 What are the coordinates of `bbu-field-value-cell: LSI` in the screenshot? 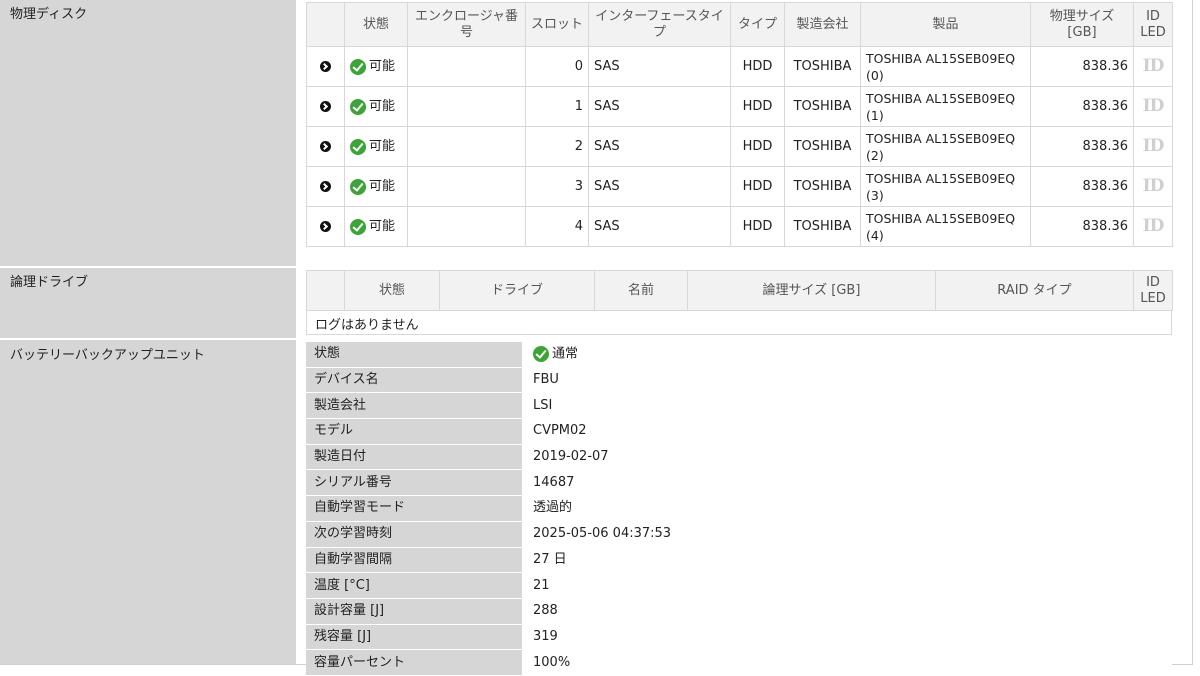 It's located at (847, 405).